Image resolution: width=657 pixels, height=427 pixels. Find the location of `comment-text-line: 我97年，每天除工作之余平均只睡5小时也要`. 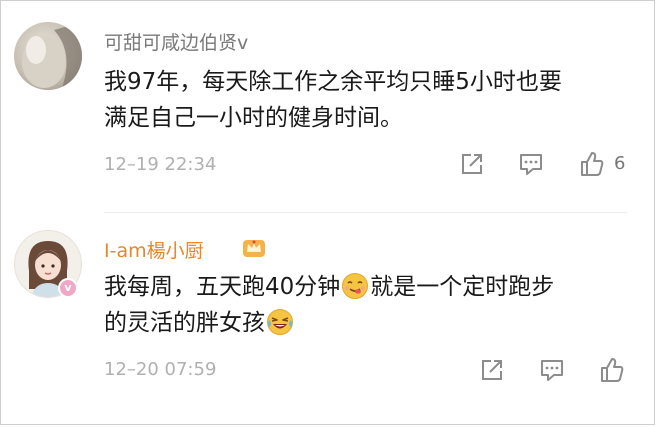

comment-text-line: 我97年，每天除工作之余平均只睡5小时也要 is located at coordinates (333, 82).